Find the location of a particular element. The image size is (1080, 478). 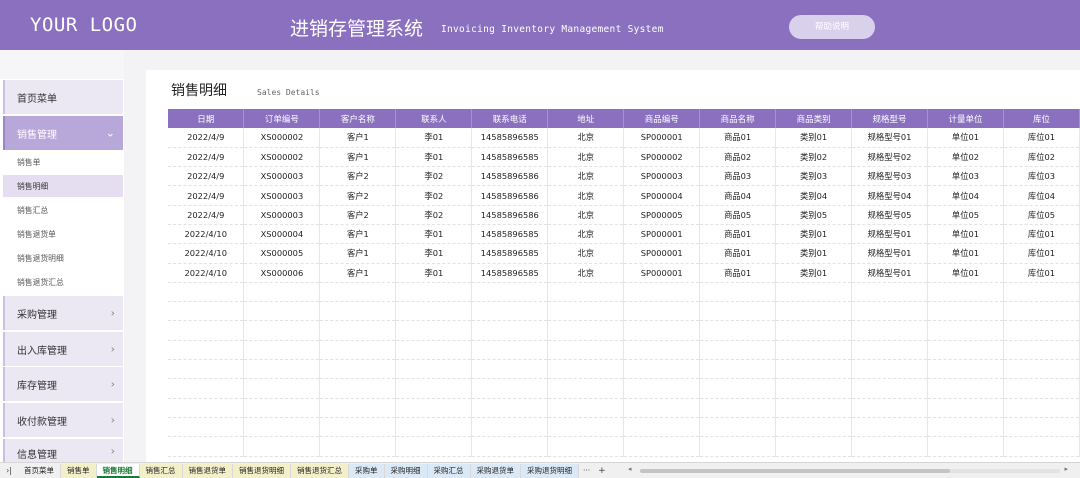

sheet-tab: 销售退货明细 is located at coordinates (262, 470).